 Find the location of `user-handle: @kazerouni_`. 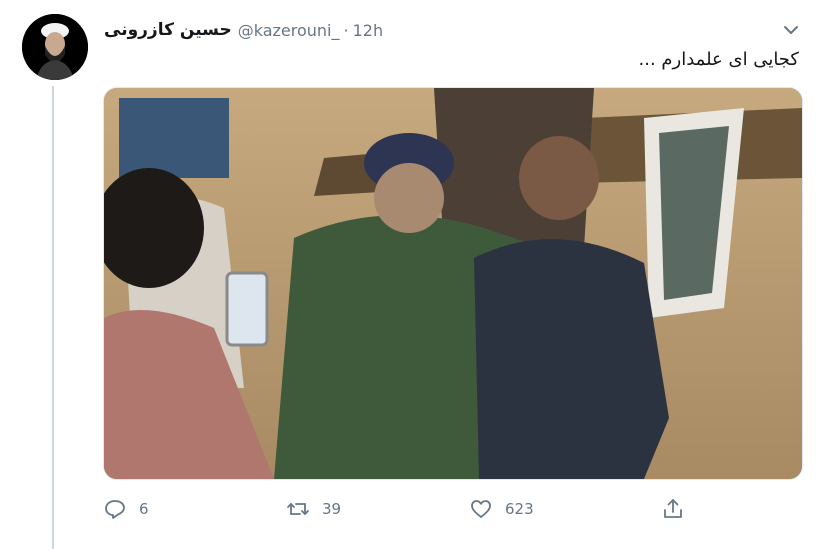

user-handle: @kazerouni_ is located at coordinates (289, 30).